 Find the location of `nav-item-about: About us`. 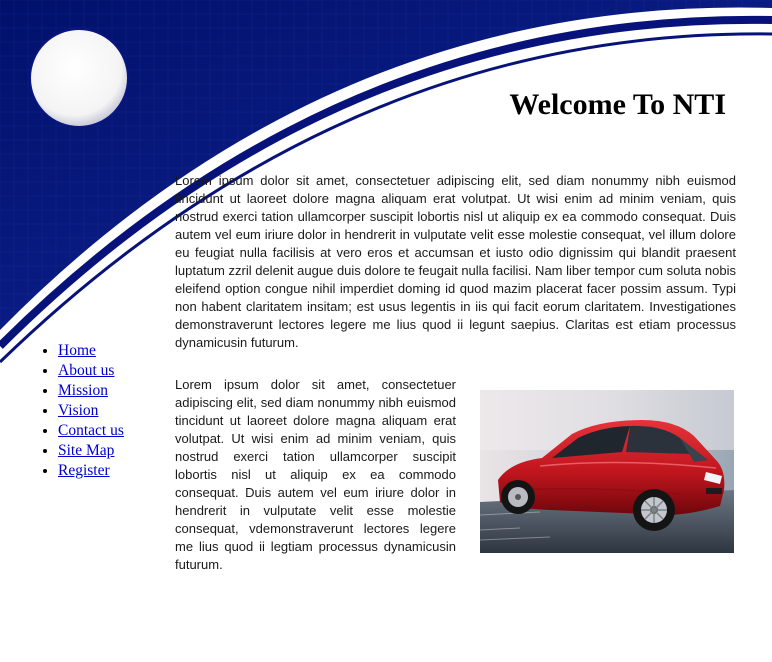

nav-item-about: About us is located at coordinates (91, 371).